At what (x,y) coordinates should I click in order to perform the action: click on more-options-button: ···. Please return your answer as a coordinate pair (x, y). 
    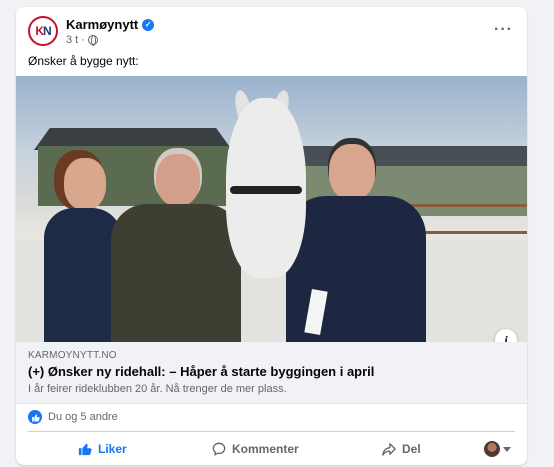
    Looking at the image, I should click on (503, 30).